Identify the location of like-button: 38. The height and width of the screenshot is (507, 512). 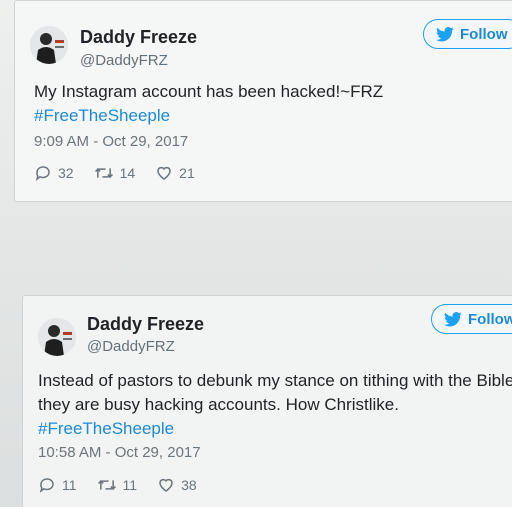
(177, 485).